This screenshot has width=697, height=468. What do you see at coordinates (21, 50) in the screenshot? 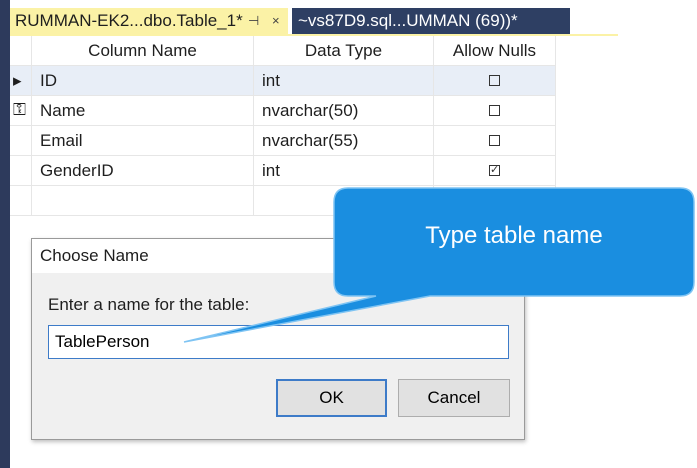
I see `header-selector` at bounding box center [21, 50].